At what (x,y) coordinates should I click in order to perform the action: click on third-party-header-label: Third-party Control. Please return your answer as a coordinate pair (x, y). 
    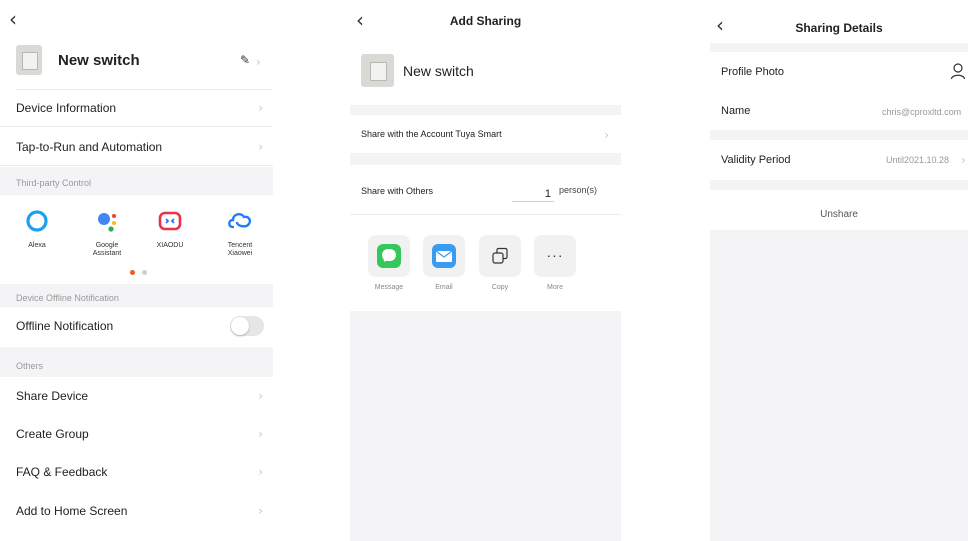
    Looking at the image, I should click on (54, 183).